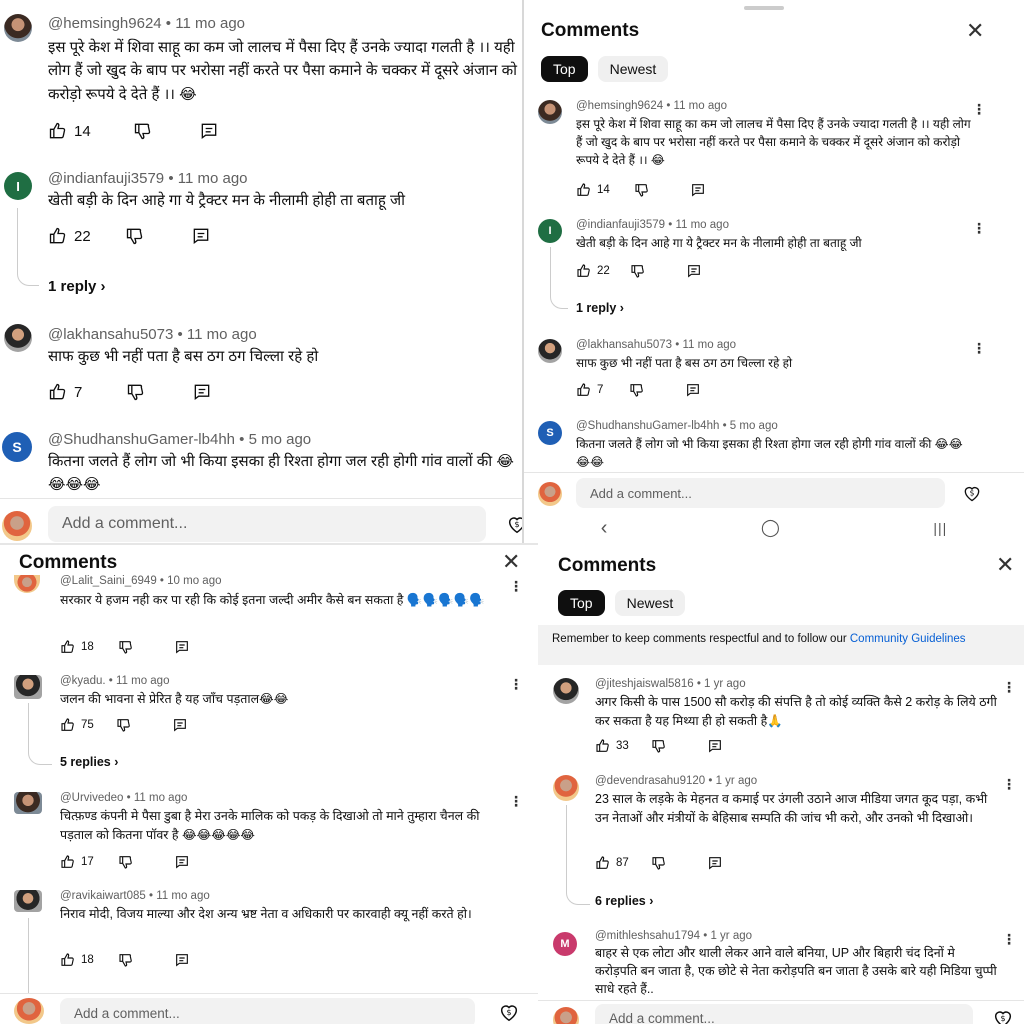 Image resolution: width=1024 pixels, height=1024 pixels. Describe the element at coordinates (624, 901) in the screenshot. I see `view-replies-button: 6 replies ›` at that location.